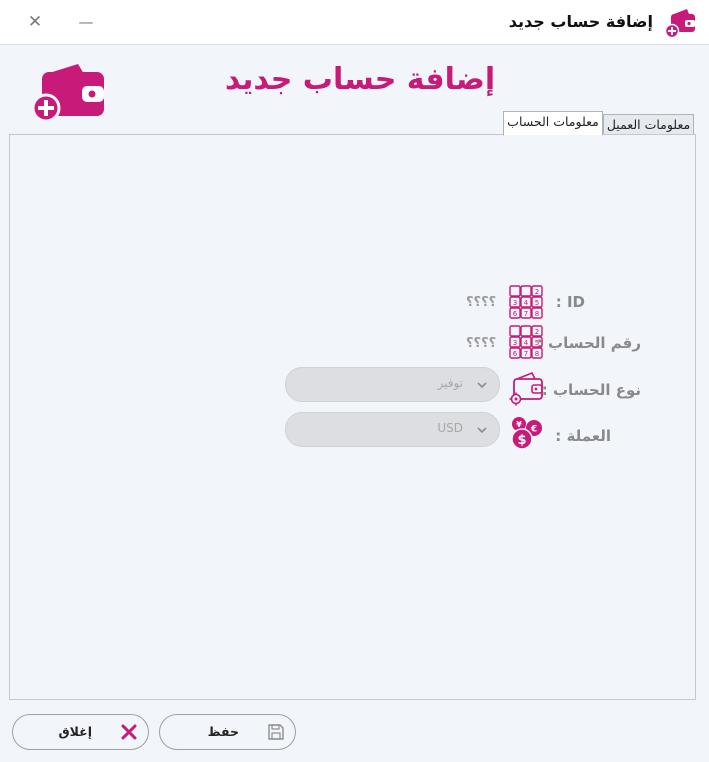  What do you see at coordinates (129, 732) in the screenshot?
I see `x-icon` at bounding box center [129, 732].